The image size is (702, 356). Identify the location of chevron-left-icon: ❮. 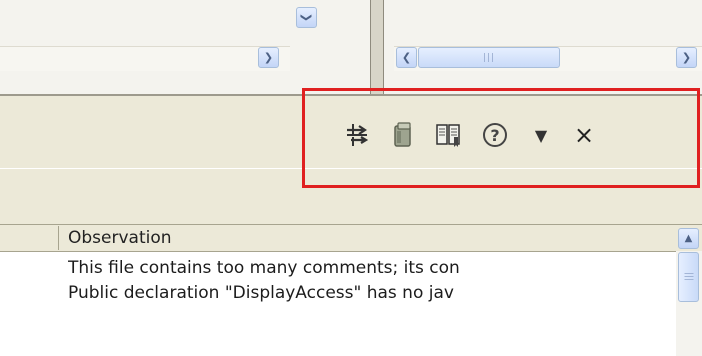
(406, 57).